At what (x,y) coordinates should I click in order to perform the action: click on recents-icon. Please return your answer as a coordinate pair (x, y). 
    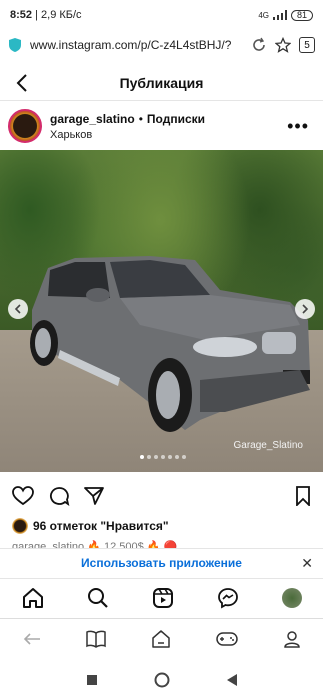
    Looking at the image, I should click on (92, 680).